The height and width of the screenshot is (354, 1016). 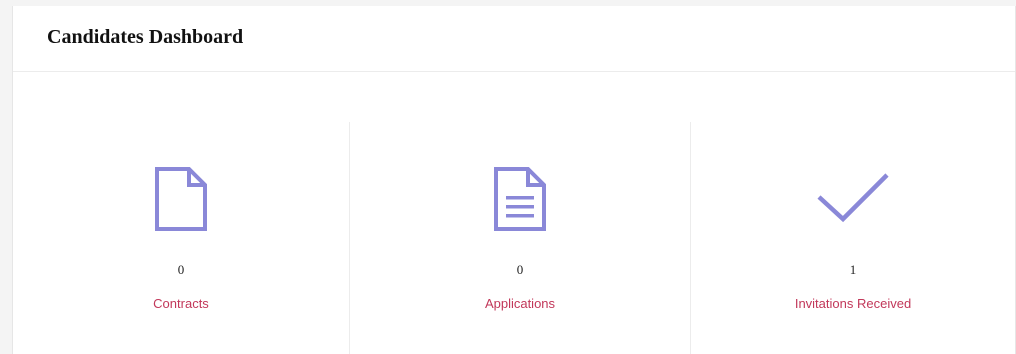 I want to click on stat-count: 1, so click(x=853, y=269).